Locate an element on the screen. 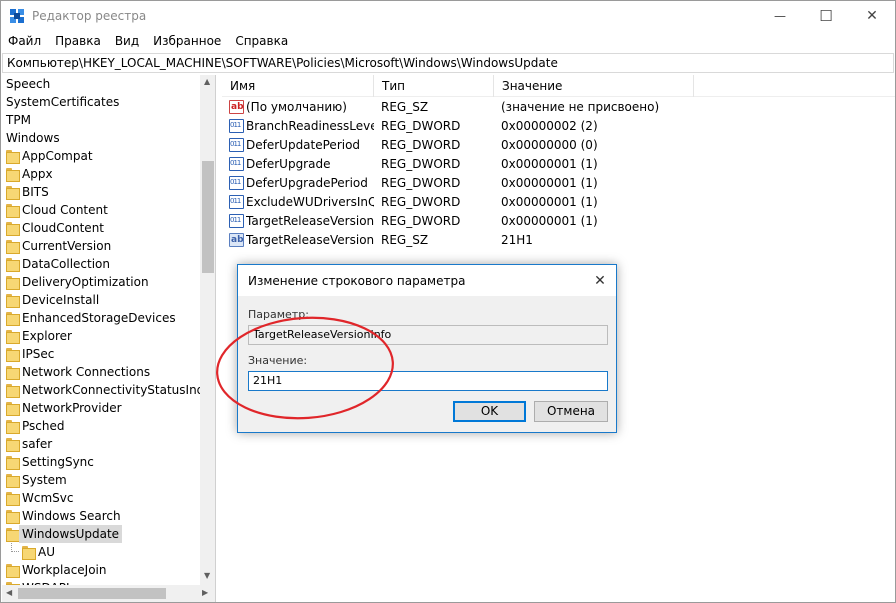  tree-item: Cloud Content is located at coordinates (101, 210).